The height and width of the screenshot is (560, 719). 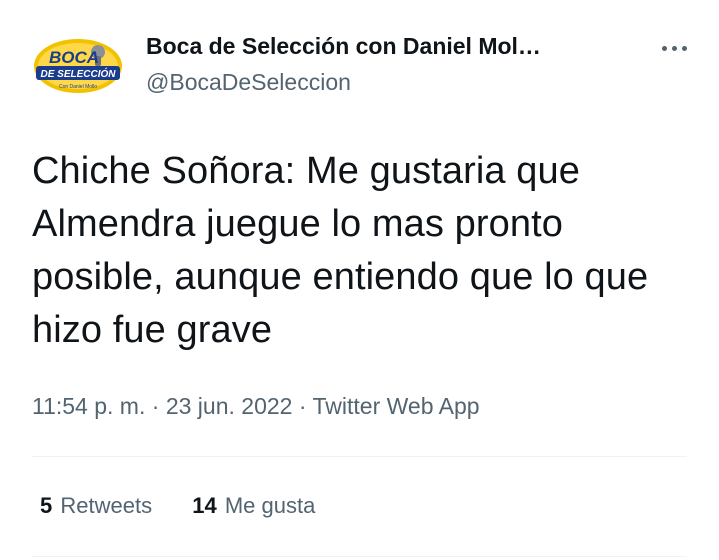 I want to click on tweet-stats: 5 Retweets 14 Me gusta, so click(x=194, y=506).